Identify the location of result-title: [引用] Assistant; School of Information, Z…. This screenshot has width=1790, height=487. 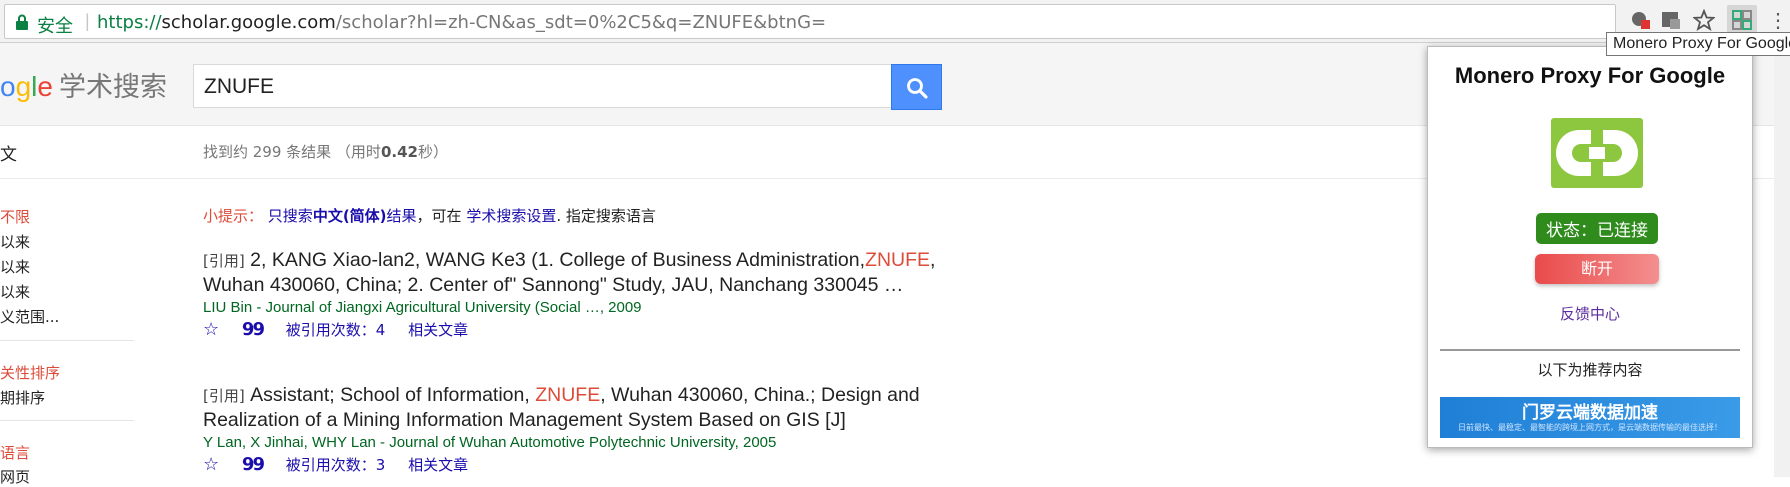
(588, 407).